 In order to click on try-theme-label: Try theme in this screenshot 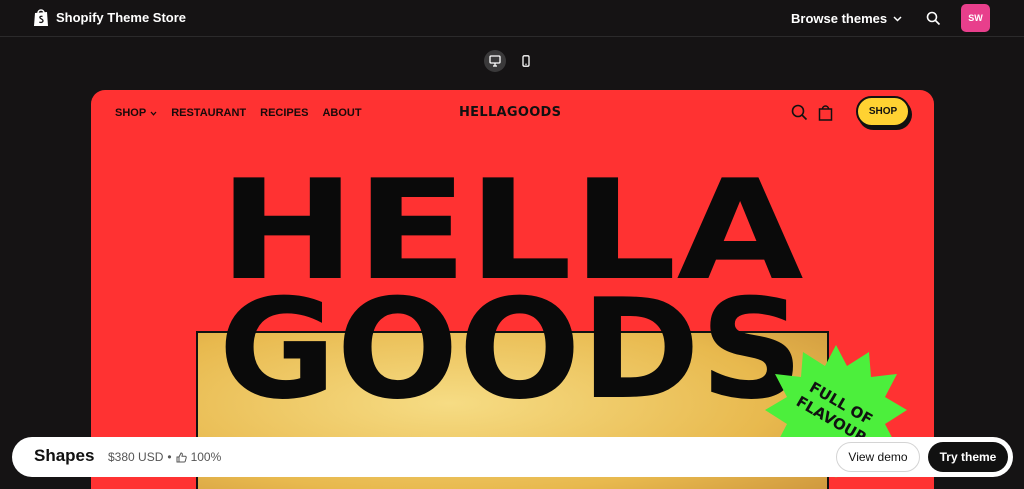, I will do `click(968, 457)`.